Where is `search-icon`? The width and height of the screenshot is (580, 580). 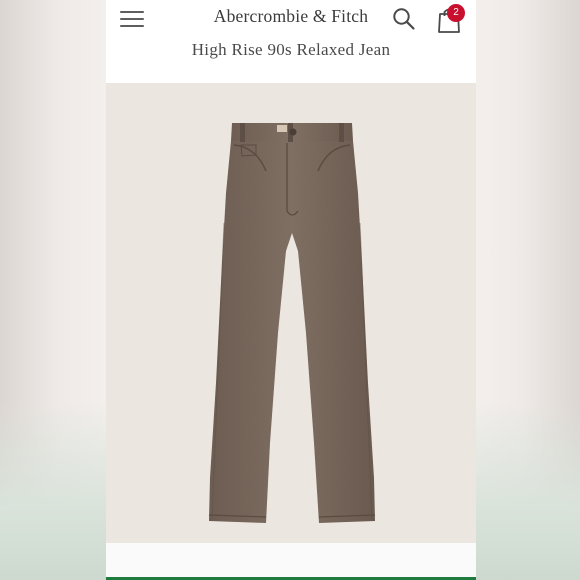
search-icon is located at coordinates (404, 19).